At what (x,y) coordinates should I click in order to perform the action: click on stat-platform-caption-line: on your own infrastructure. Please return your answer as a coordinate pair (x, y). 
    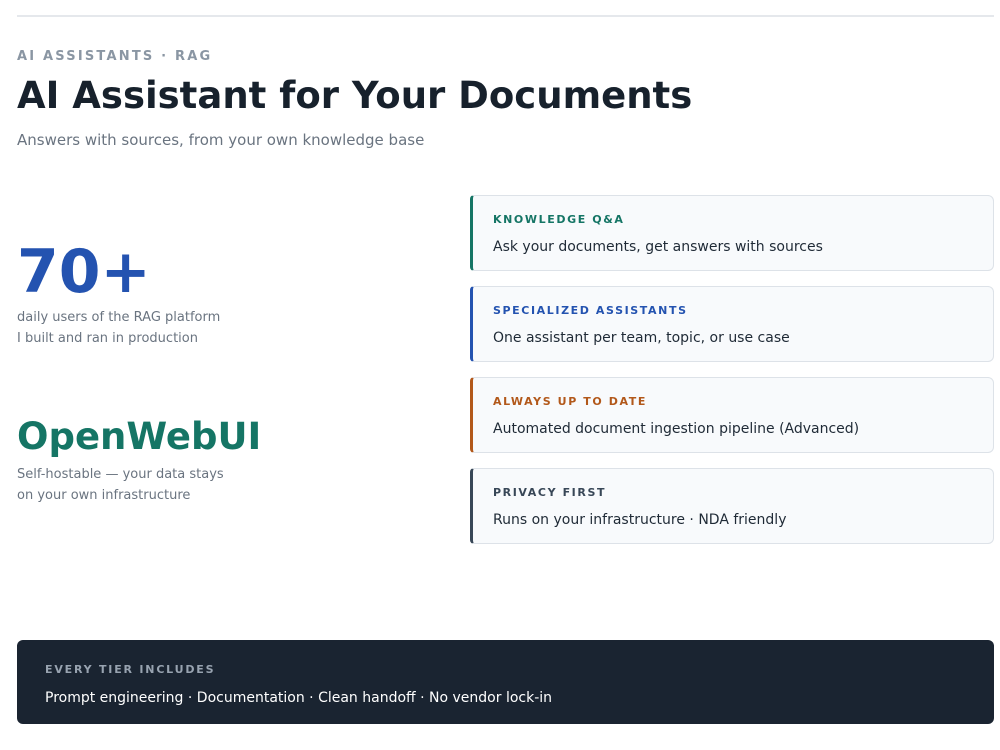
    Looking at the image, I should click on (104, 495).